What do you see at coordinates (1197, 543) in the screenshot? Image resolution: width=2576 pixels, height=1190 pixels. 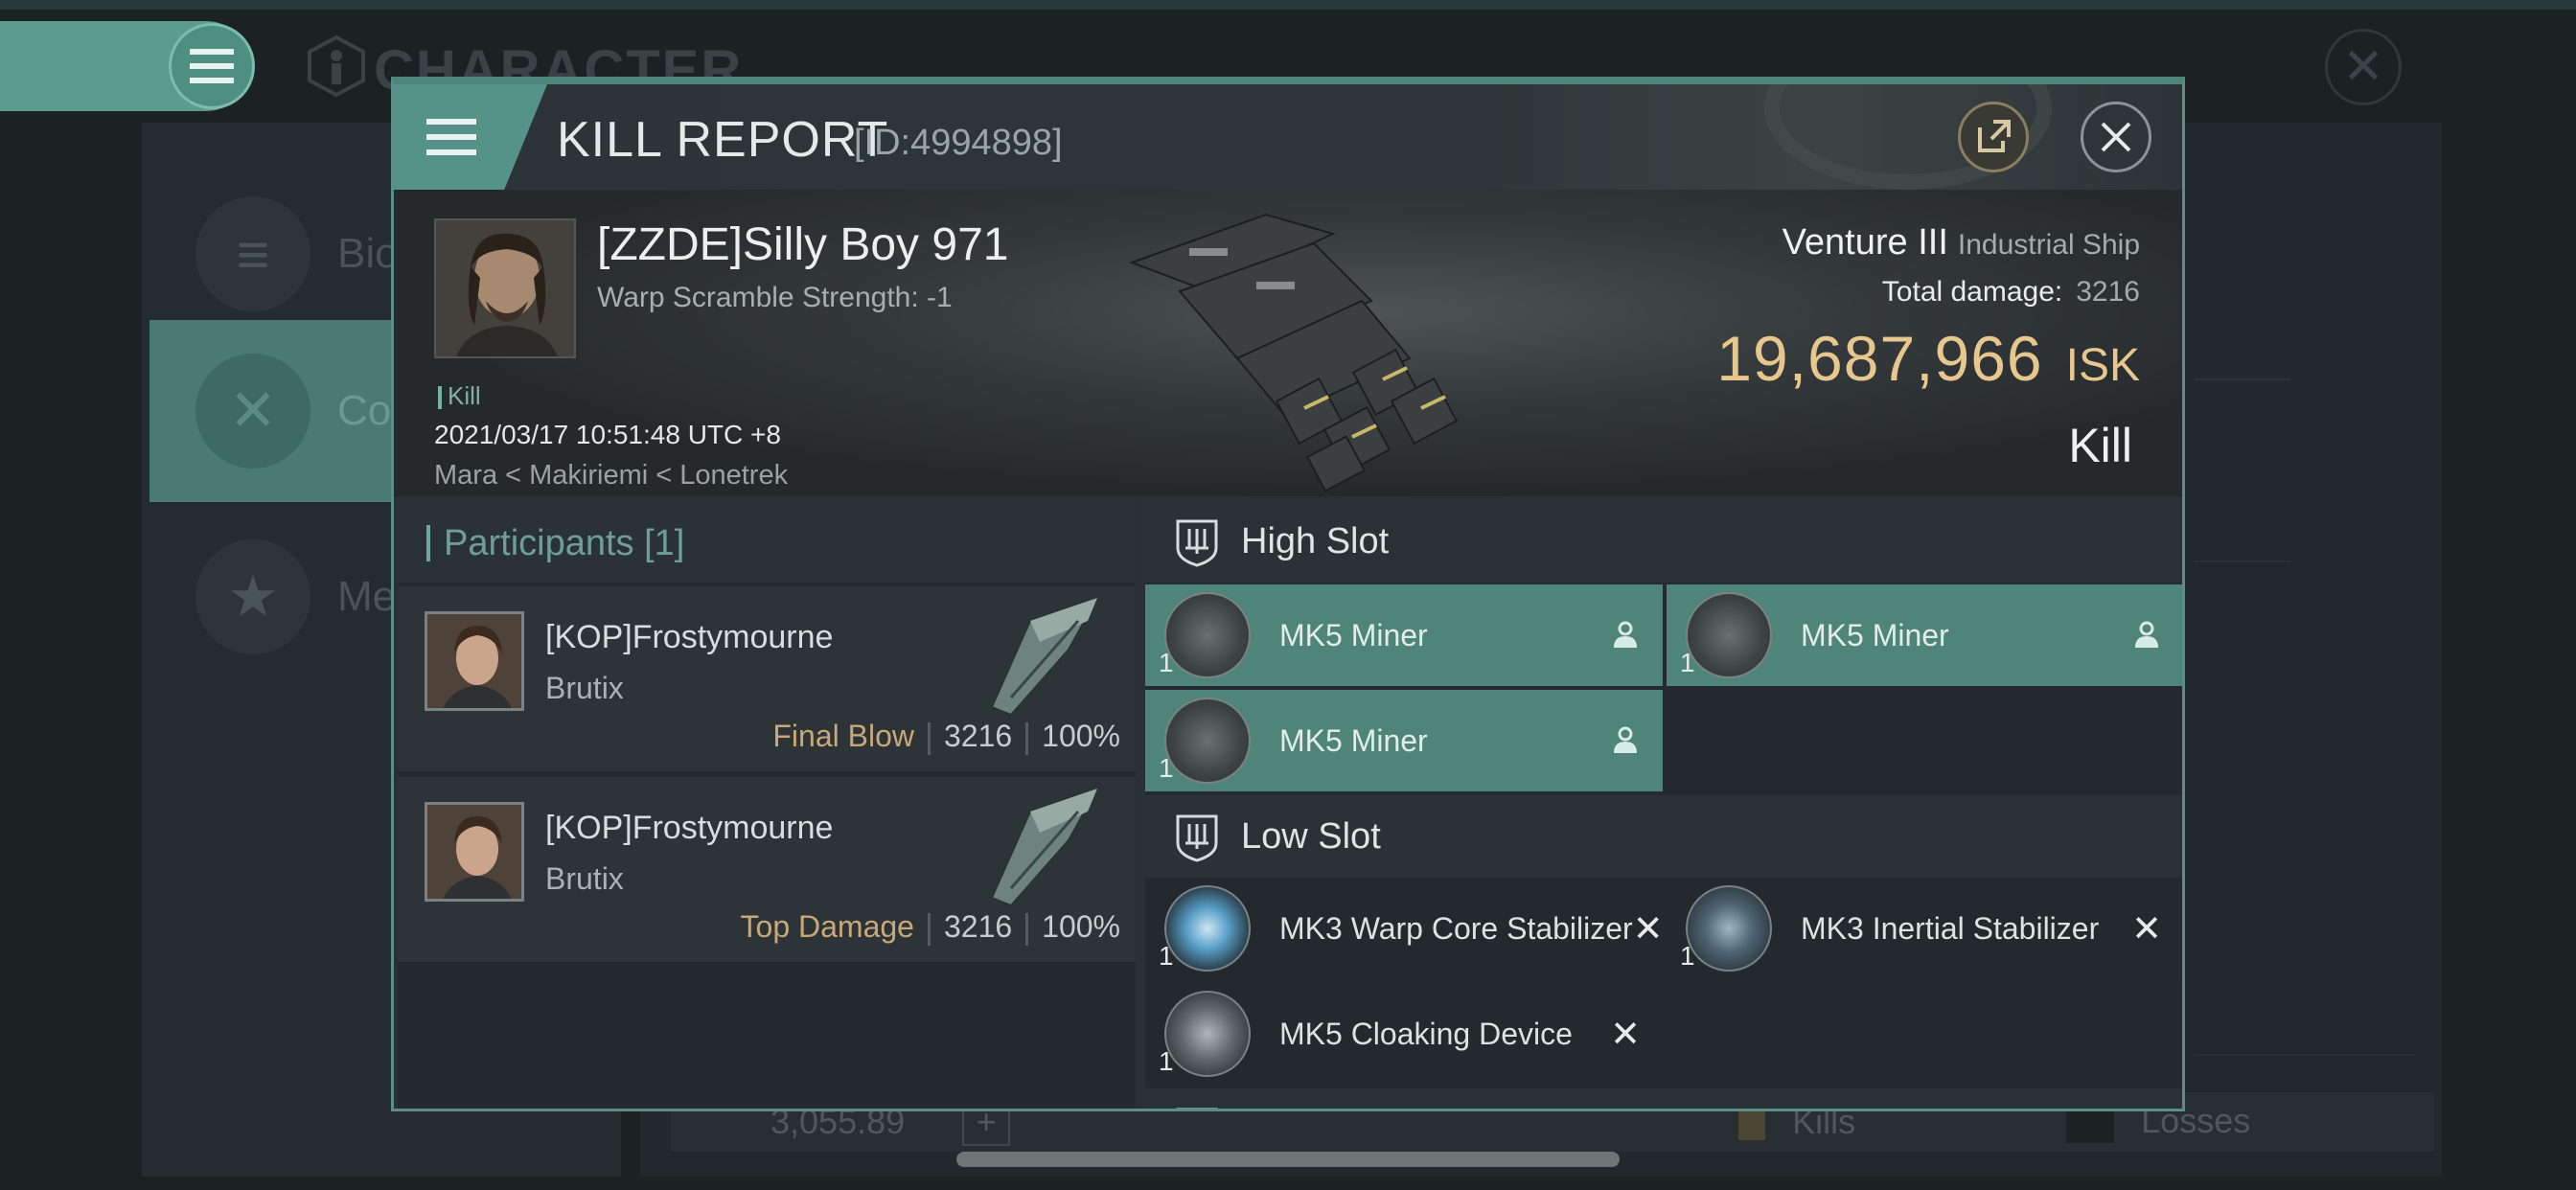 I see `high-slot-icon` at bounding box center [1197, 543].